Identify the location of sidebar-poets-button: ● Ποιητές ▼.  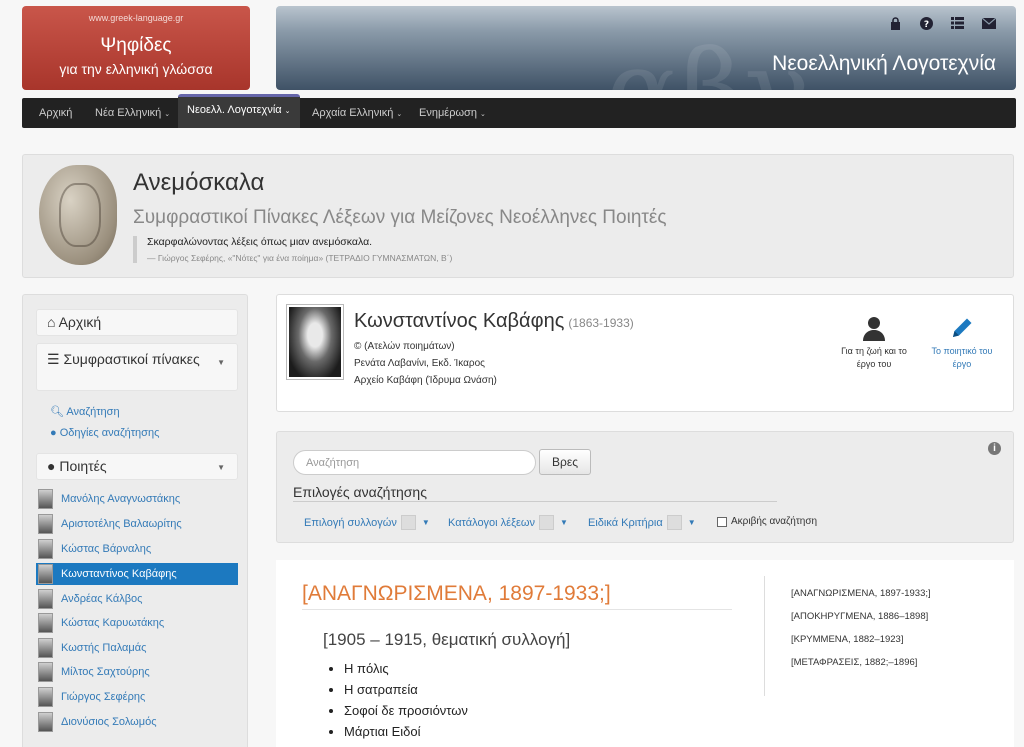
(137, 466).